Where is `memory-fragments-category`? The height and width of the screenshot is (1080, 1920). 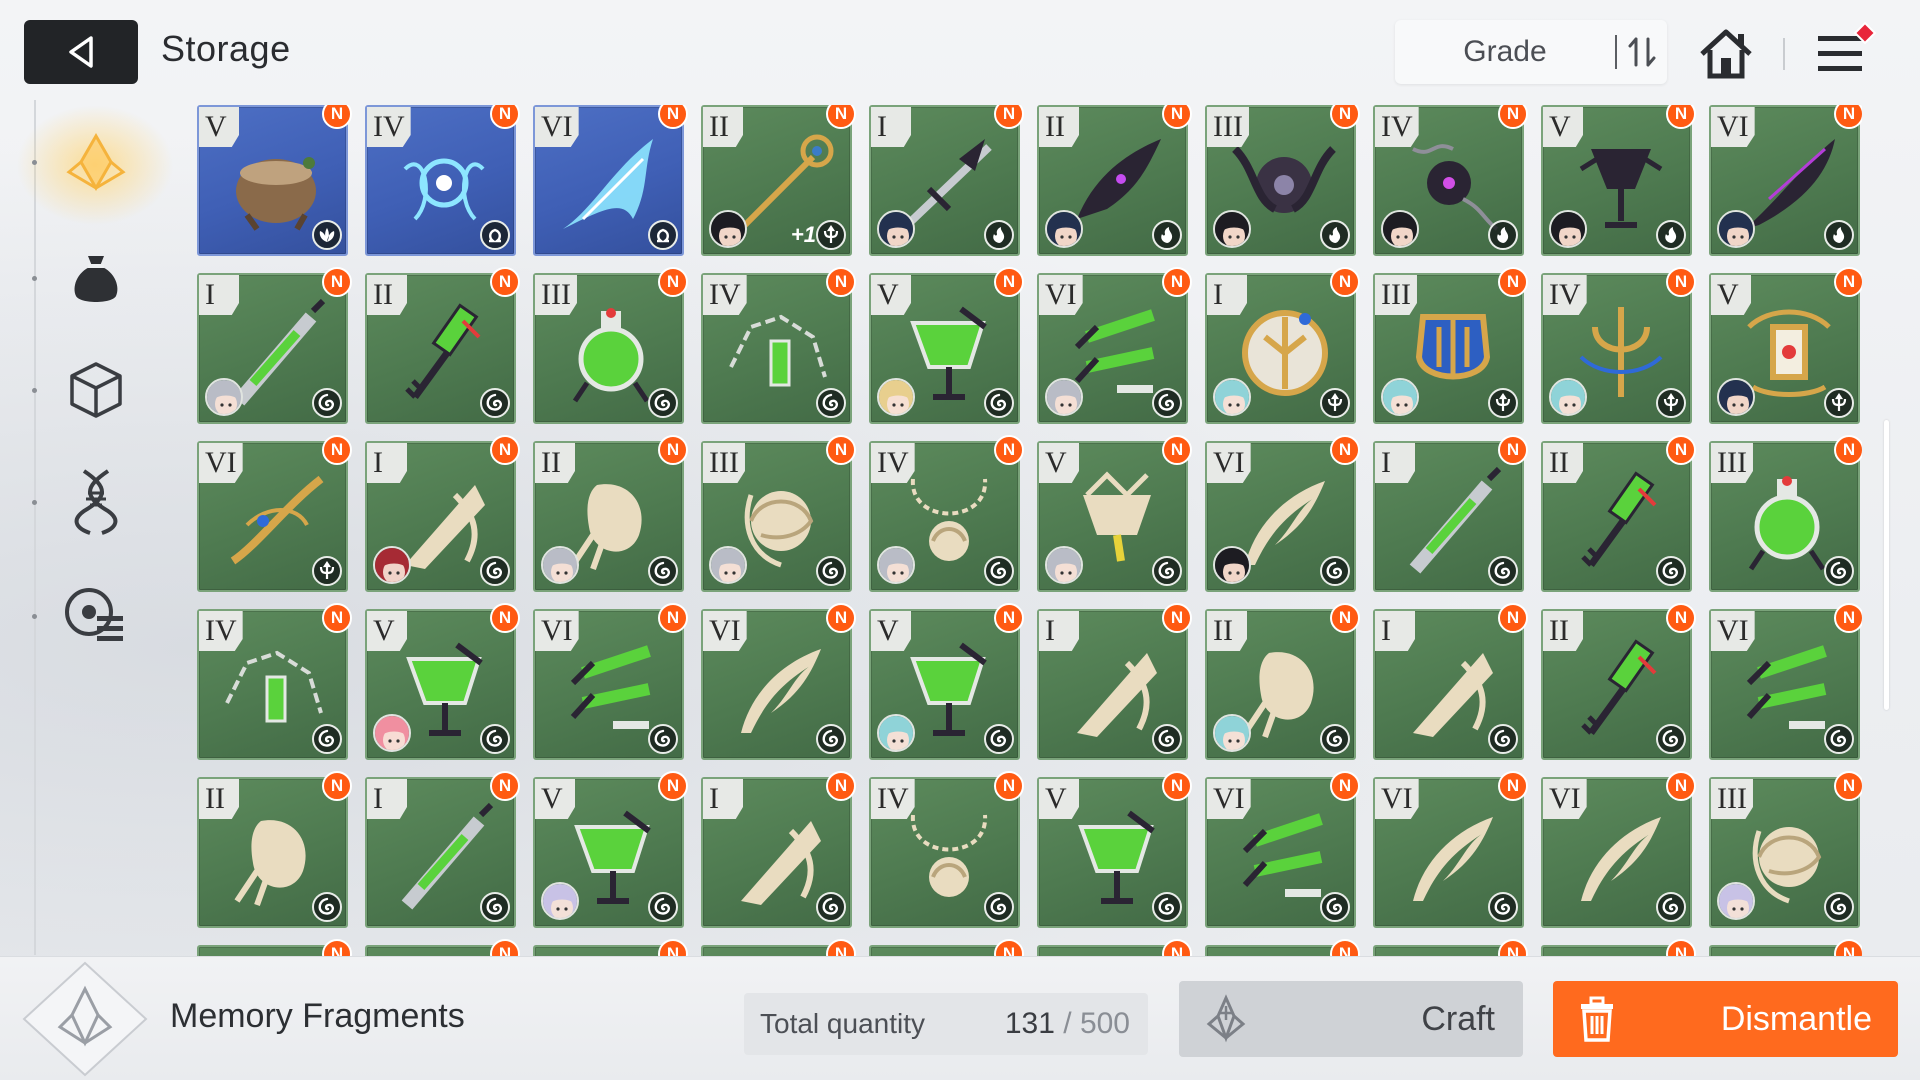 memory-fragments-category is located at coordinates (85, 1018).